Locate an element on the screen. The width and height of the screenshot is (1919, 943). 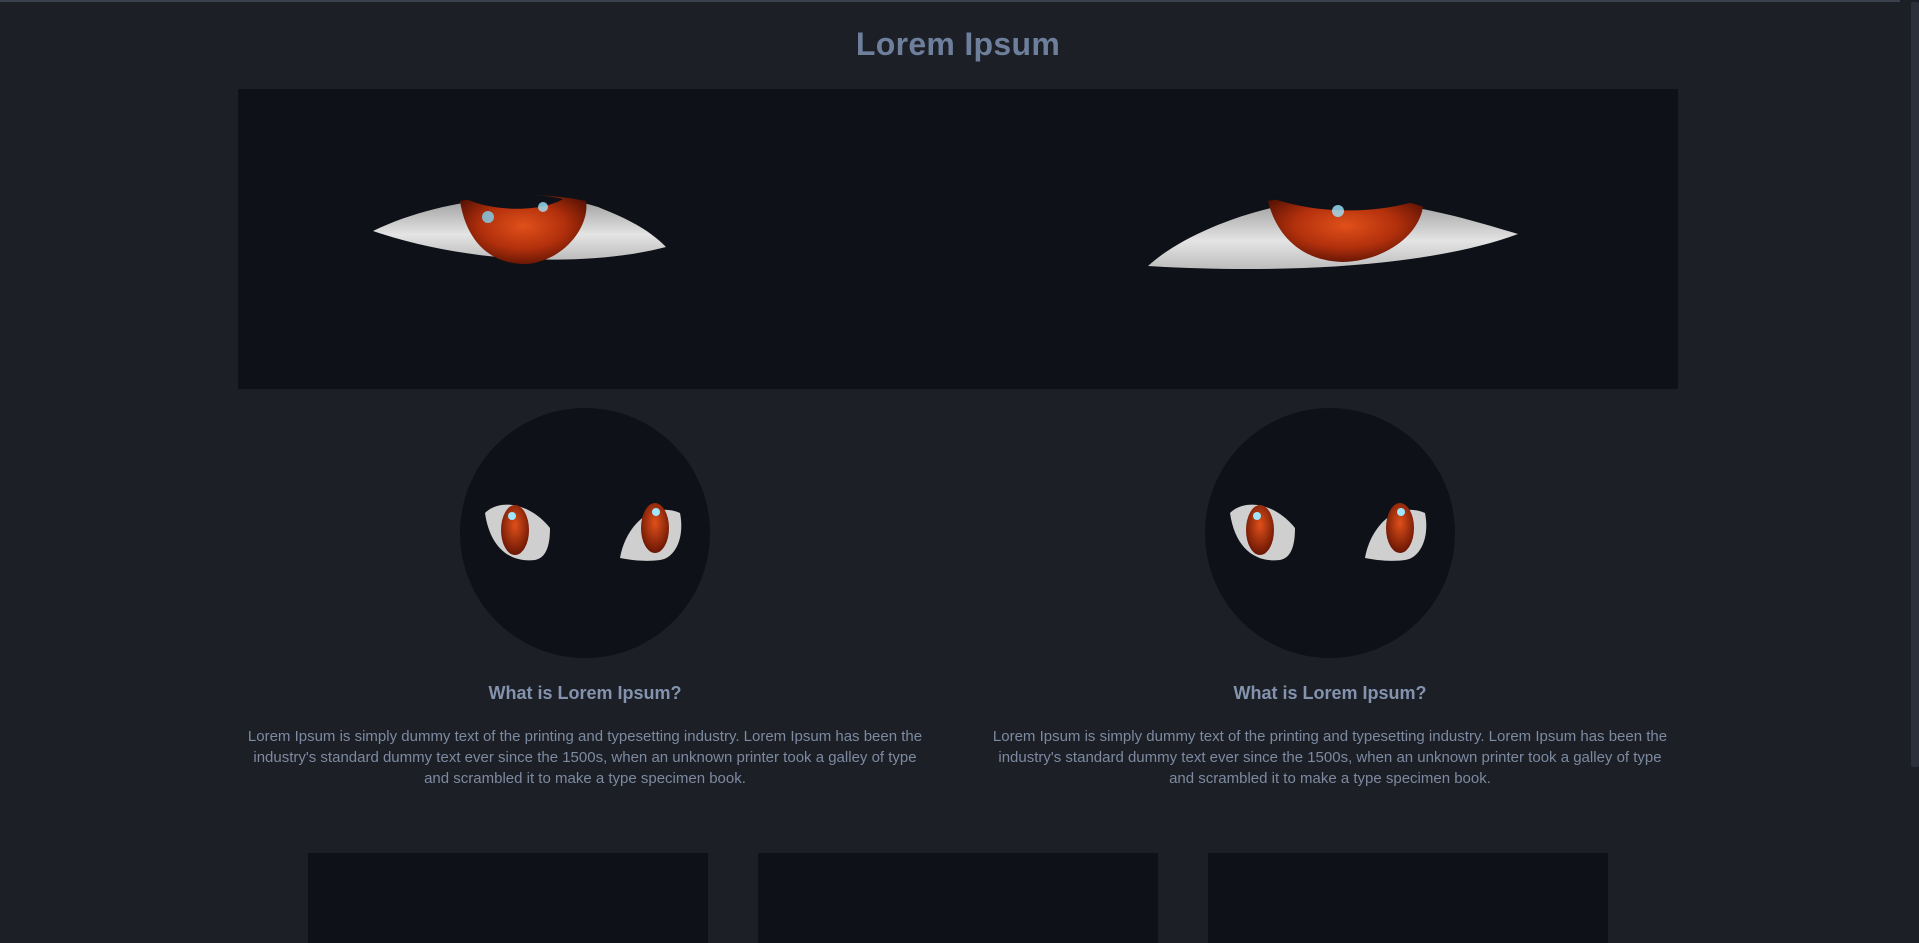
left-eye-icon is located at coordinates (519, 229).